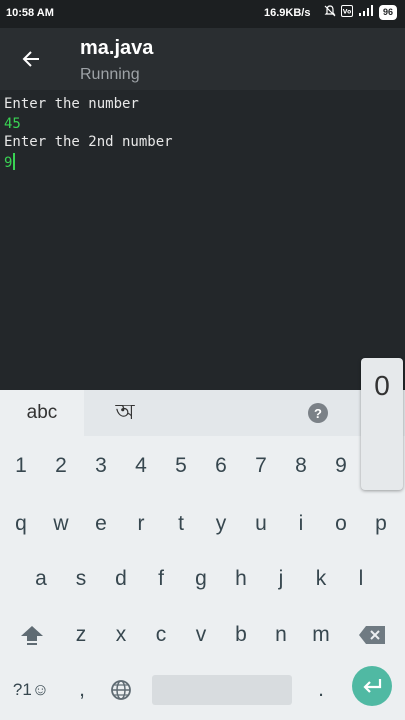 This screenshot has width=405, height=720. Describe the element at coordinates (341, 466) in the screenshot. I see `key-9: 9` at that location.